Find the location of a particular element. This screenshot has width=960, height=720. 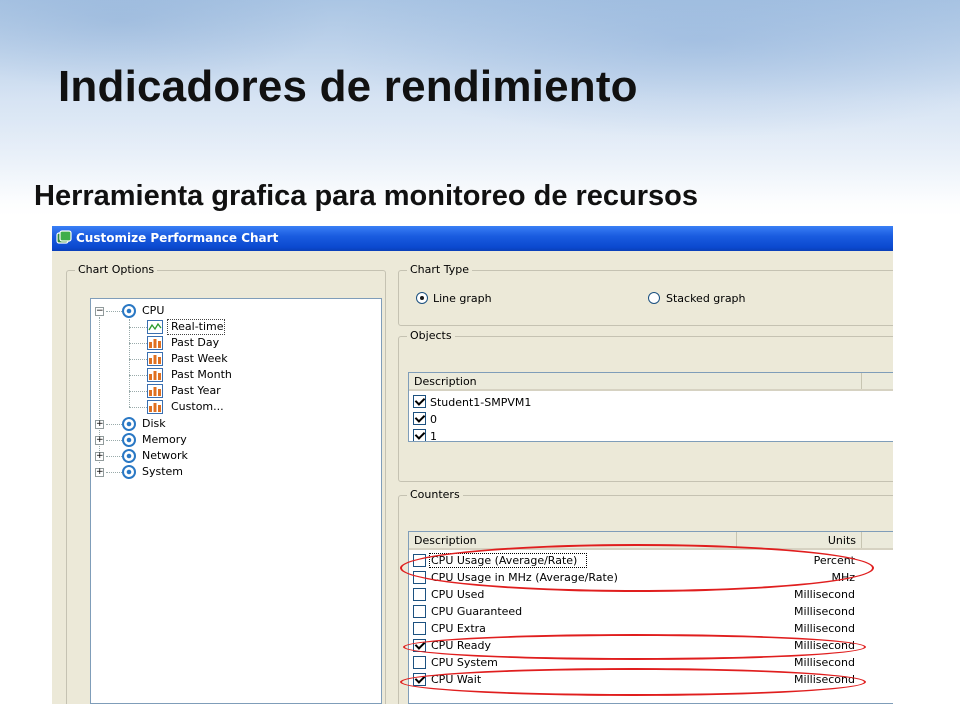

chart-options-label: Chart Options is located at coordinates (116, 269).